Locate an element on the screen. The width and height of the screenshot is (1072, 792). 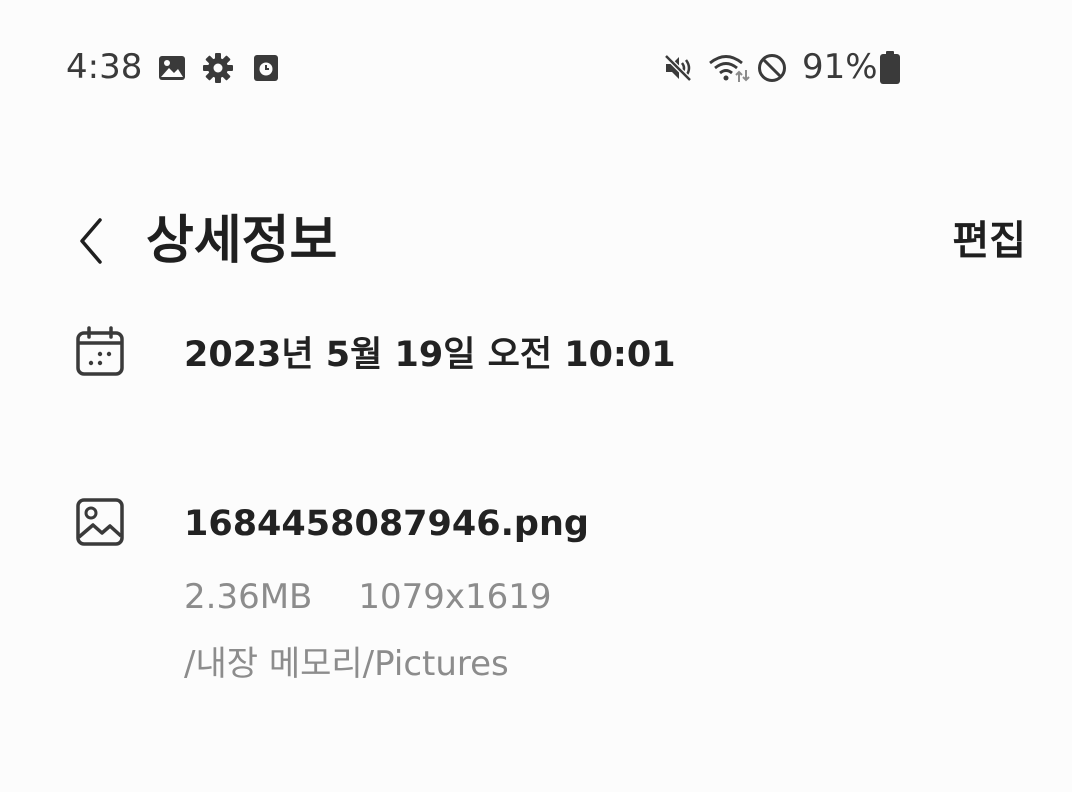
battery-icon is located at coordinates (890, 67).